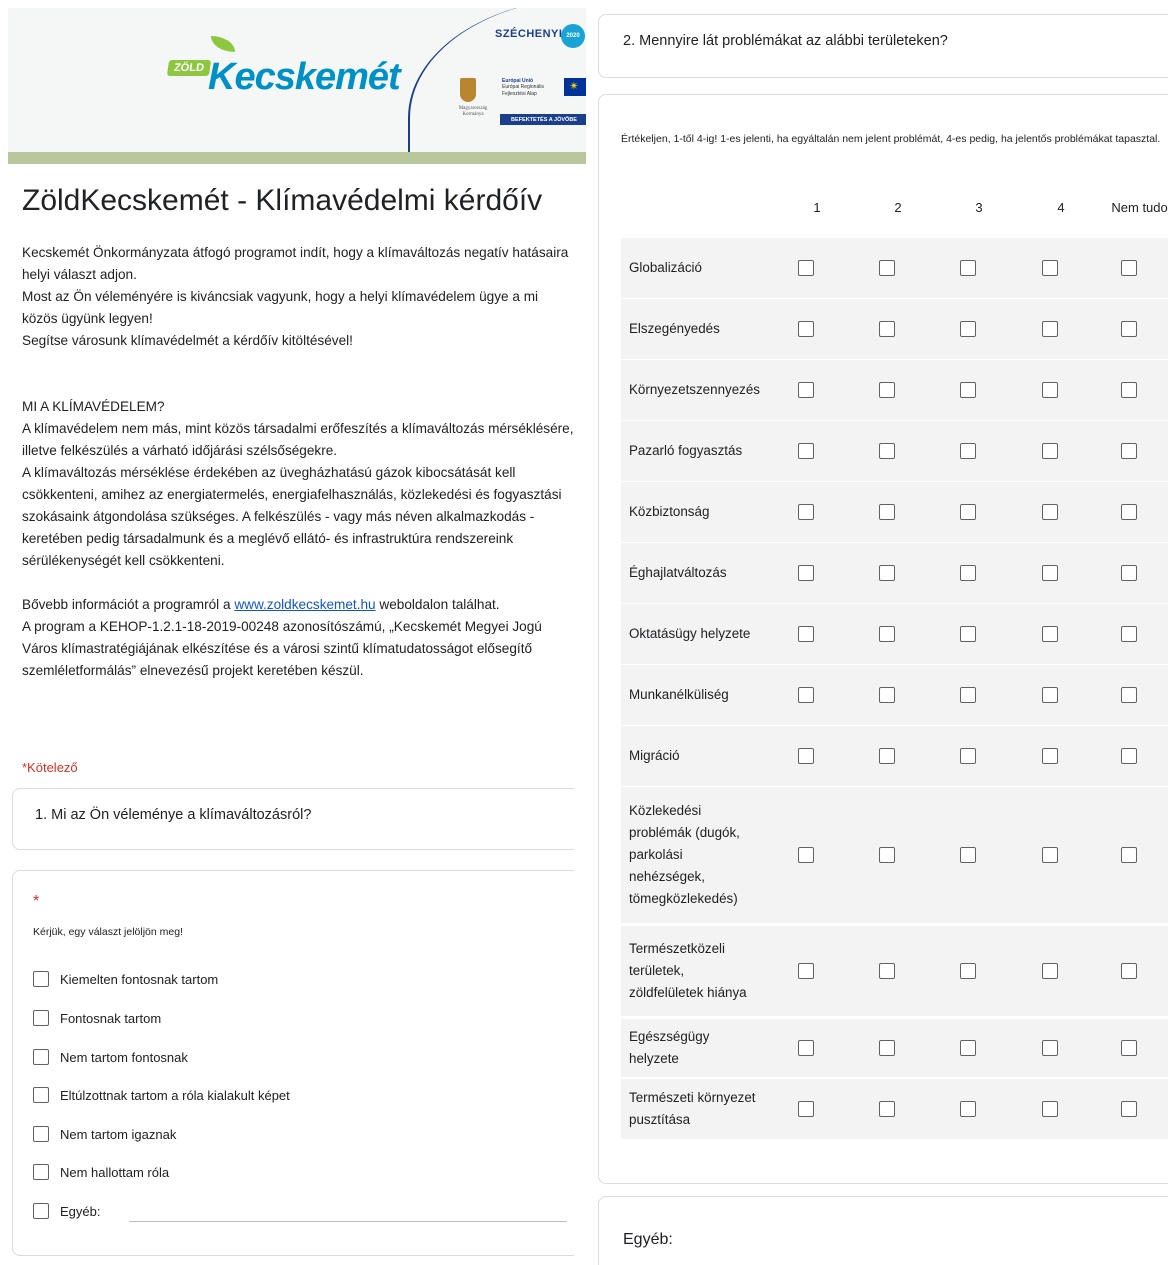 This screenshot has height=1265, width=1168. What do you see at coordinates (575, 87) in the screenshot?
I see `eu-flag-icon` at bounding box center [575, 87].